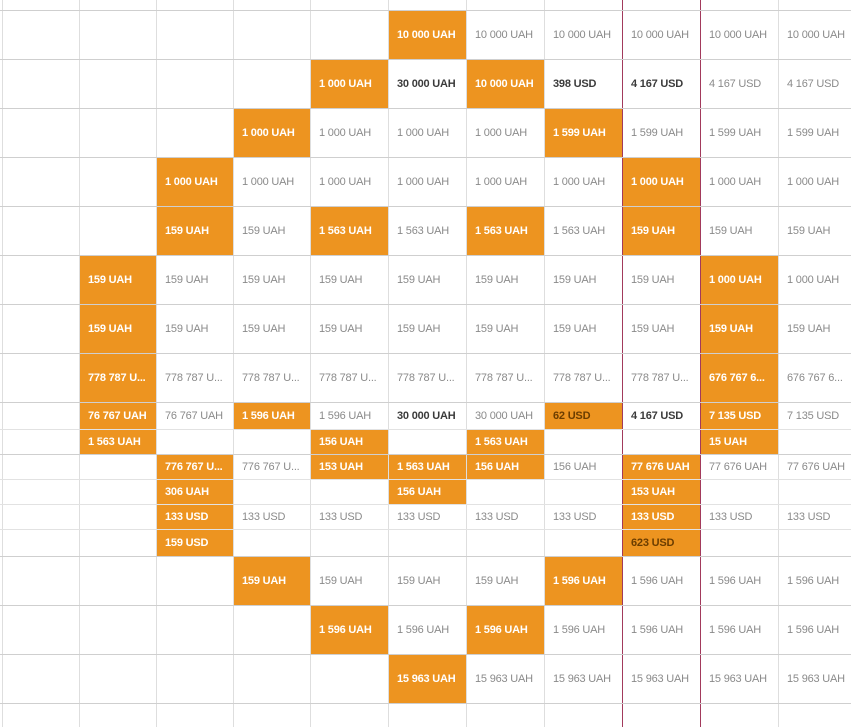 This screenshot has height=727, width=851. What do you see at coordinates (815, 133) in the screenshot?
I see `grid-cell: 1 599 UAH` at bounding box center [815, 133].